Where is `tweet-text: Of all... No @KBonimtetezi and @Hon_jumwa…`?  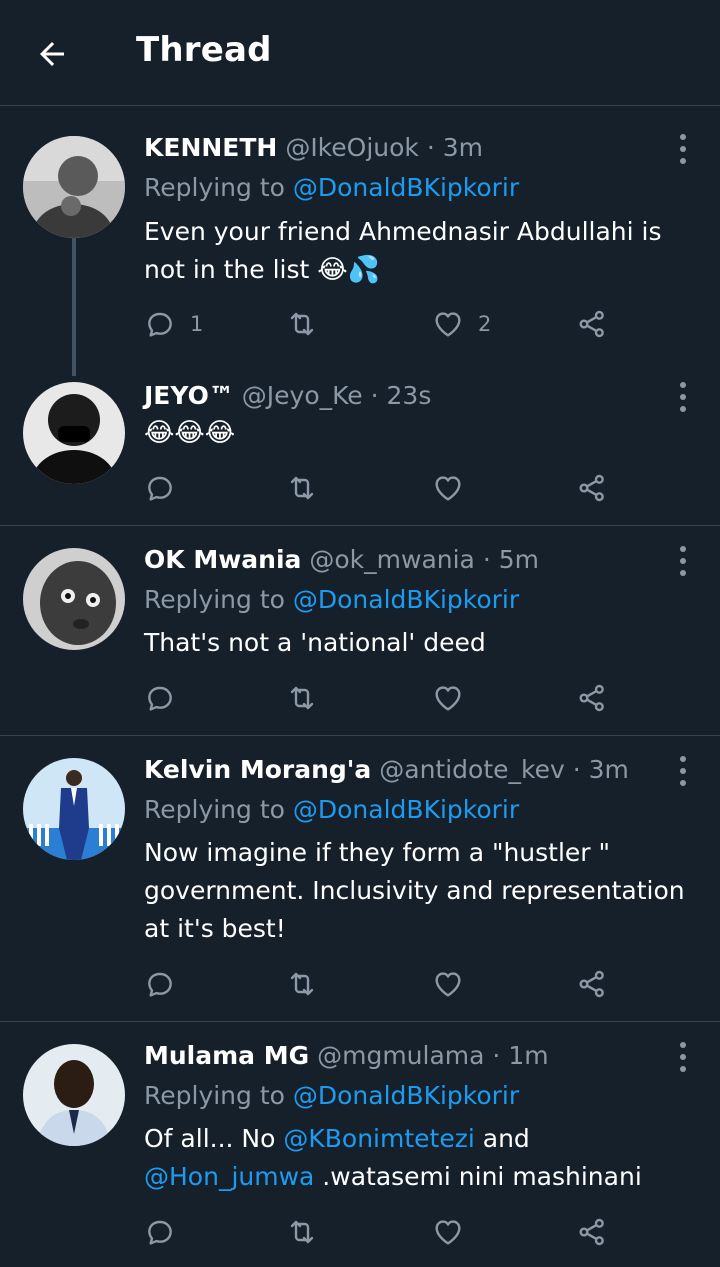 tweet-text: Of all... No @KBonimtetezi and @Hon_jumwa… is located at coordinates (419, 1158).